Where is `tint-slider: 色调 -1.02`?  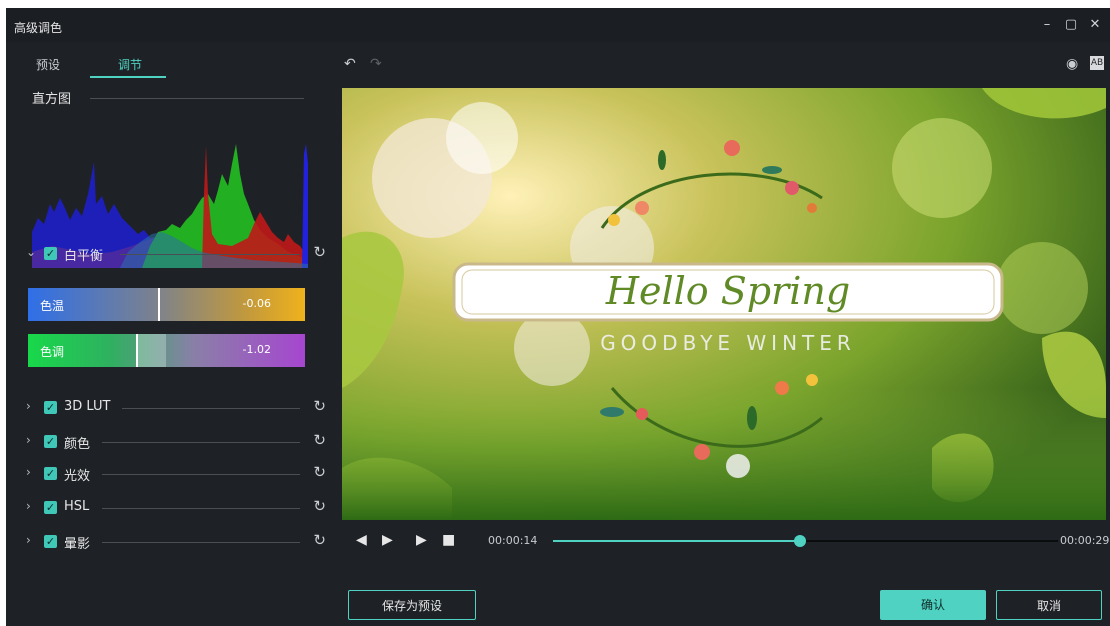
tint-slider: 色调 -1.02 is located at coordinates (166, 350).